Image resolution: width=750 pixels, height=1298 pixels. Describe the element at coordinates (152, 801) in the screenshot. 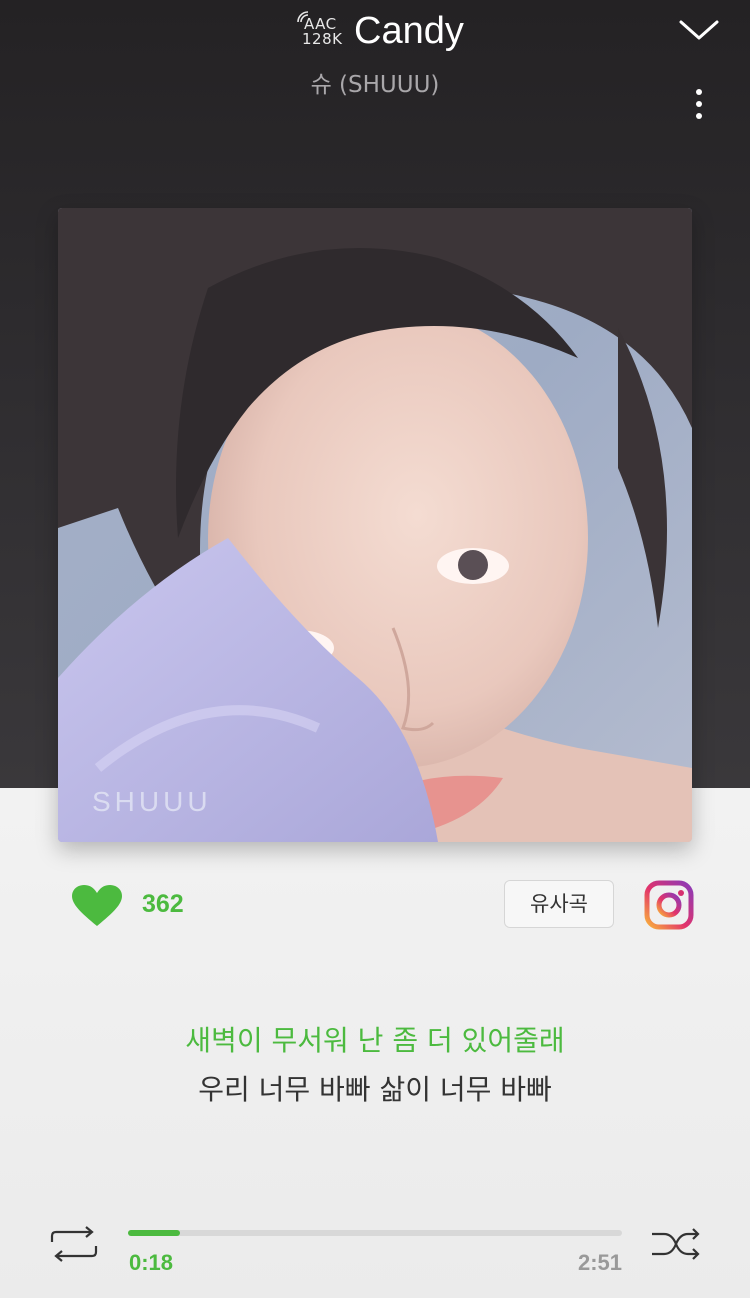

I see `album-watermark-text: SHUUU` at that location.